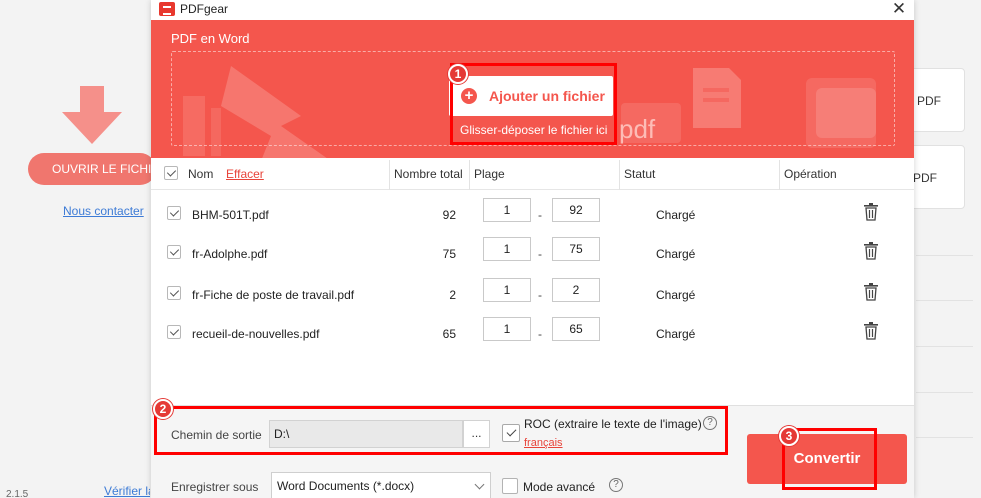  Describe the element at coordinates (489, 174) in the screenshot. I see `column-header-range: Plage` at that location.